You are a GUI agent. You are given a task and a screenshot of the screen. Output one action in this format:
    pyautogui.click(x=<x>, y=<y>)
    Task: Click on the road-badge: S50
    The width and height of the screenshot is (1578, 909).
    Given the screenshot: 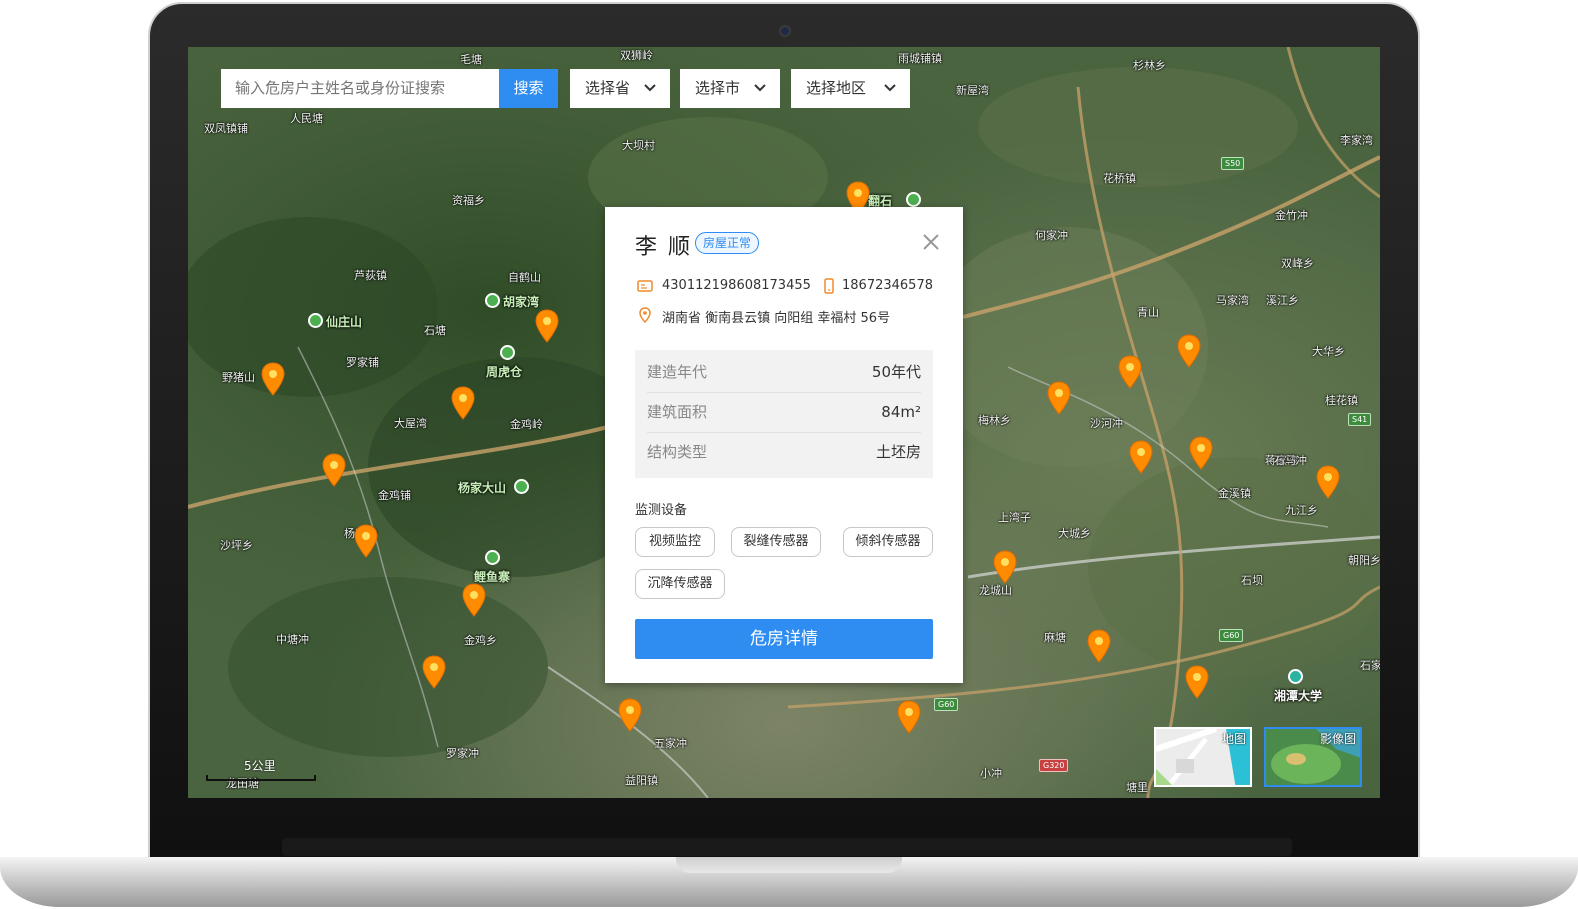 What is the action you would take?
    pyautogui.click(x=1233, y=163)
    